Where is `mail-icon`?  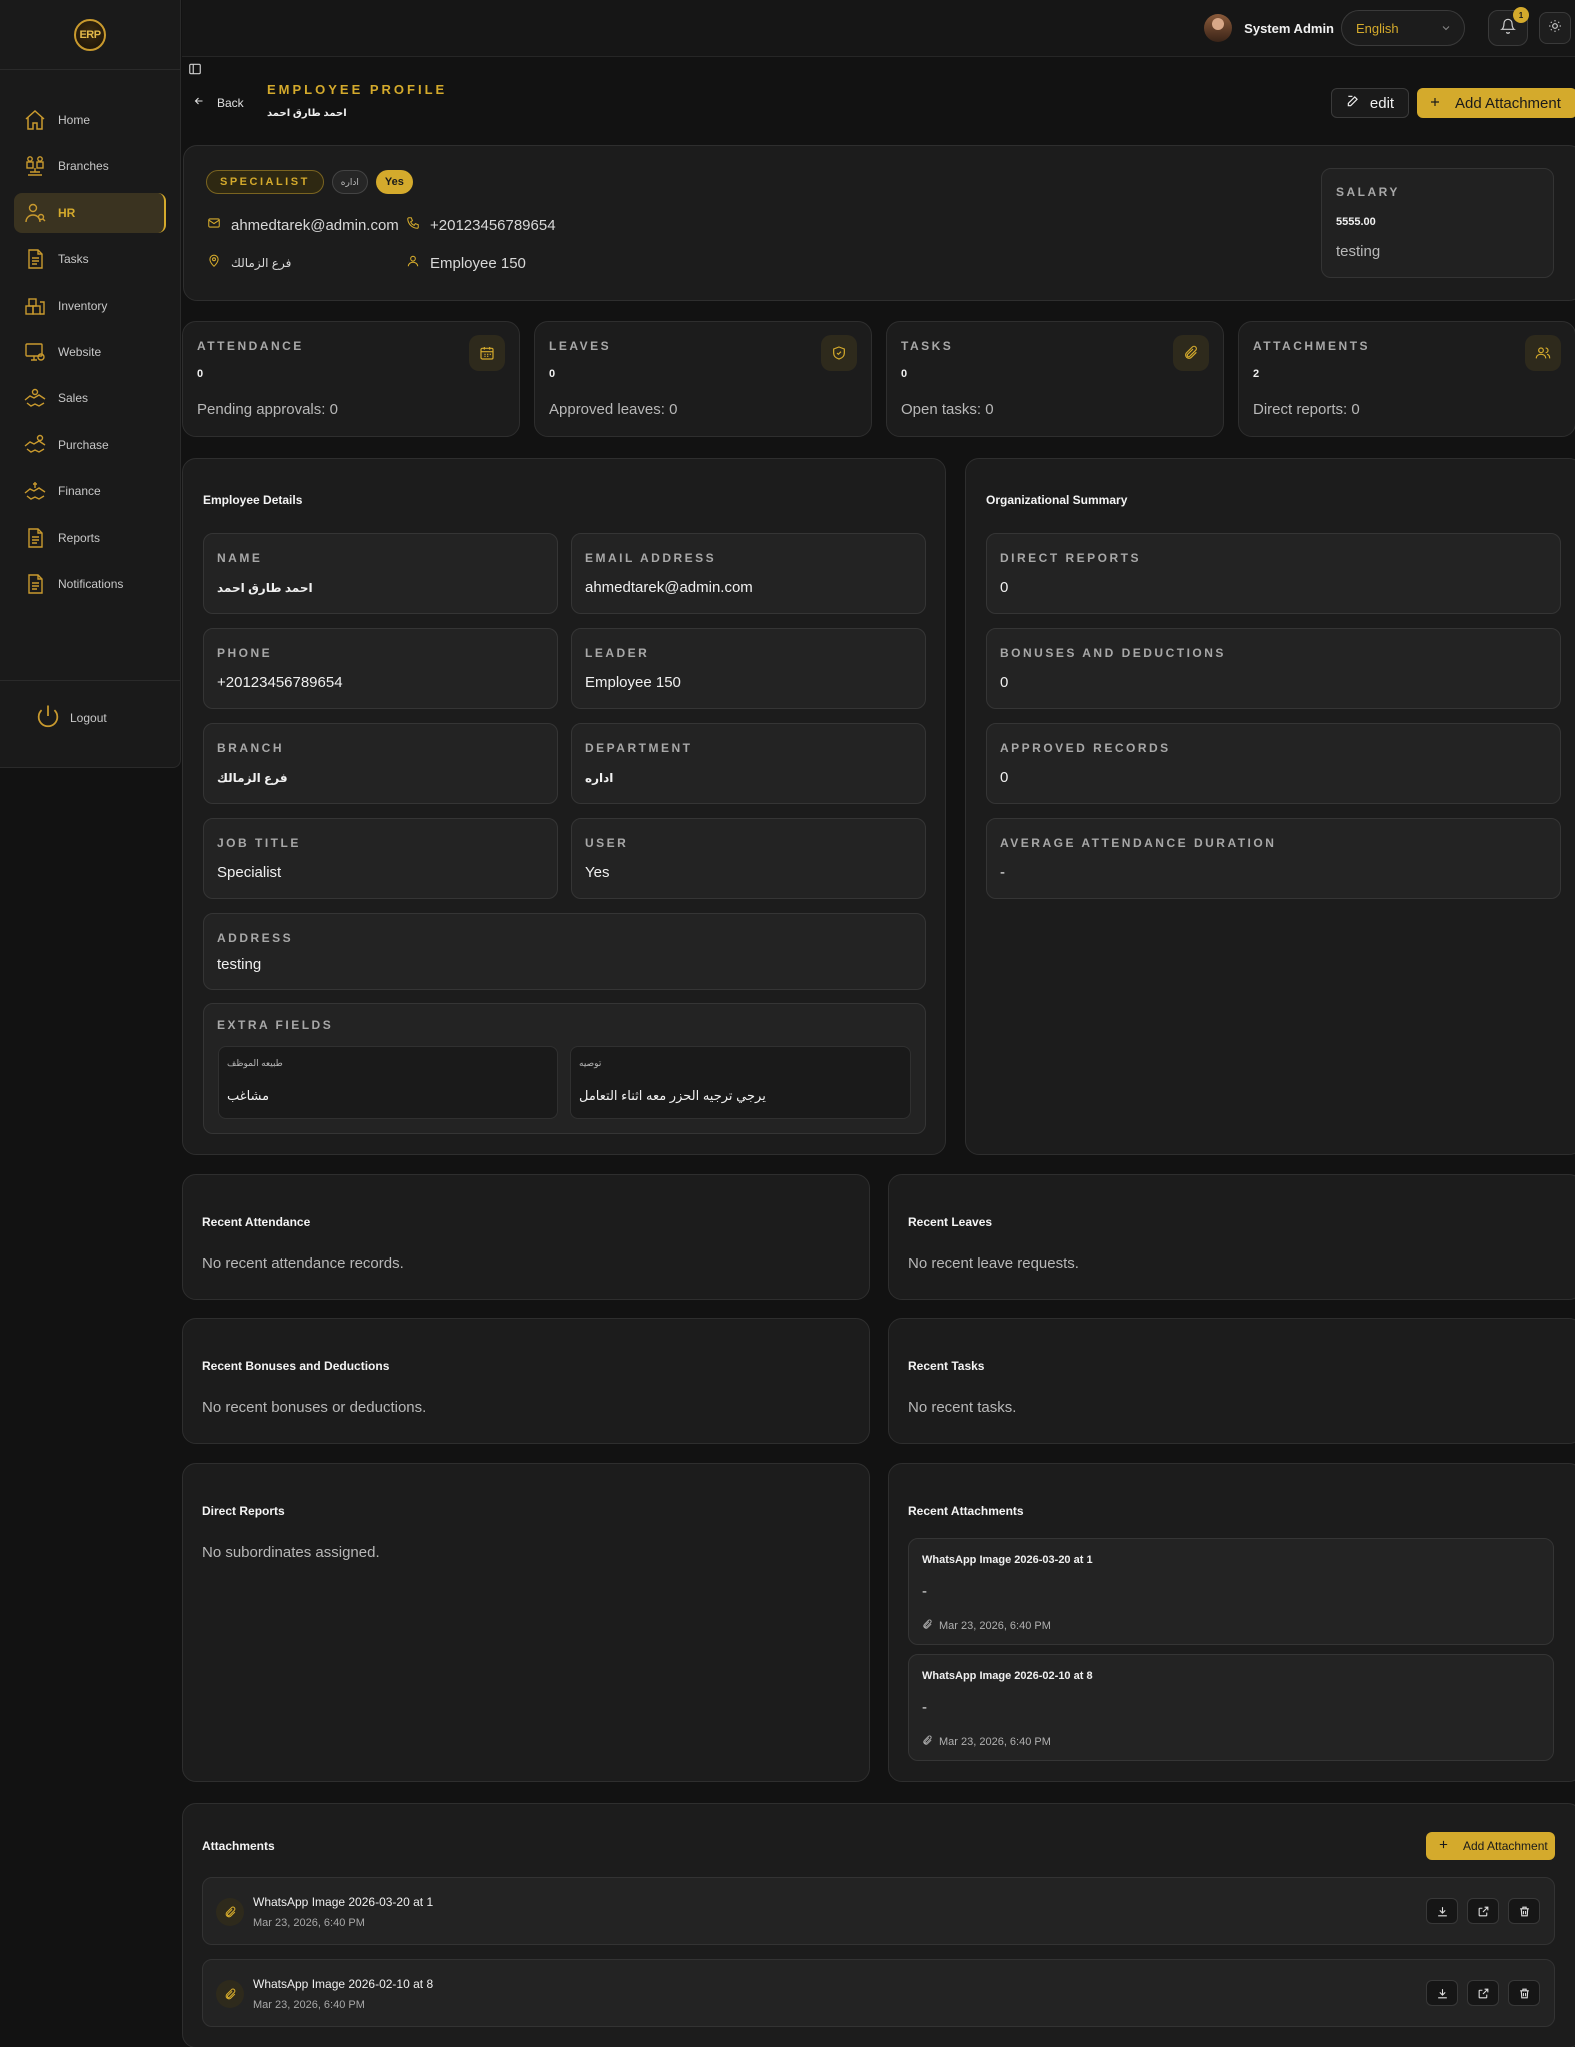
mail-icon is located at coordinates (219, 225).